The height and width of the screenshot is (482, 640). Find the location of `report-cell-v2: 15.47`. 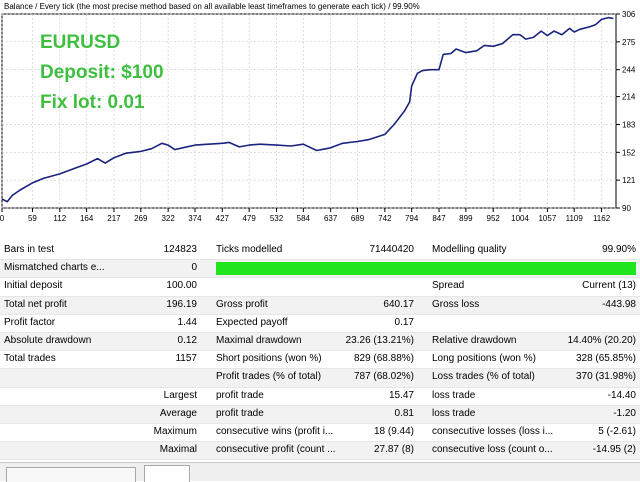

report-cell-v2: 15.47 is located at coordinates (401, 395).